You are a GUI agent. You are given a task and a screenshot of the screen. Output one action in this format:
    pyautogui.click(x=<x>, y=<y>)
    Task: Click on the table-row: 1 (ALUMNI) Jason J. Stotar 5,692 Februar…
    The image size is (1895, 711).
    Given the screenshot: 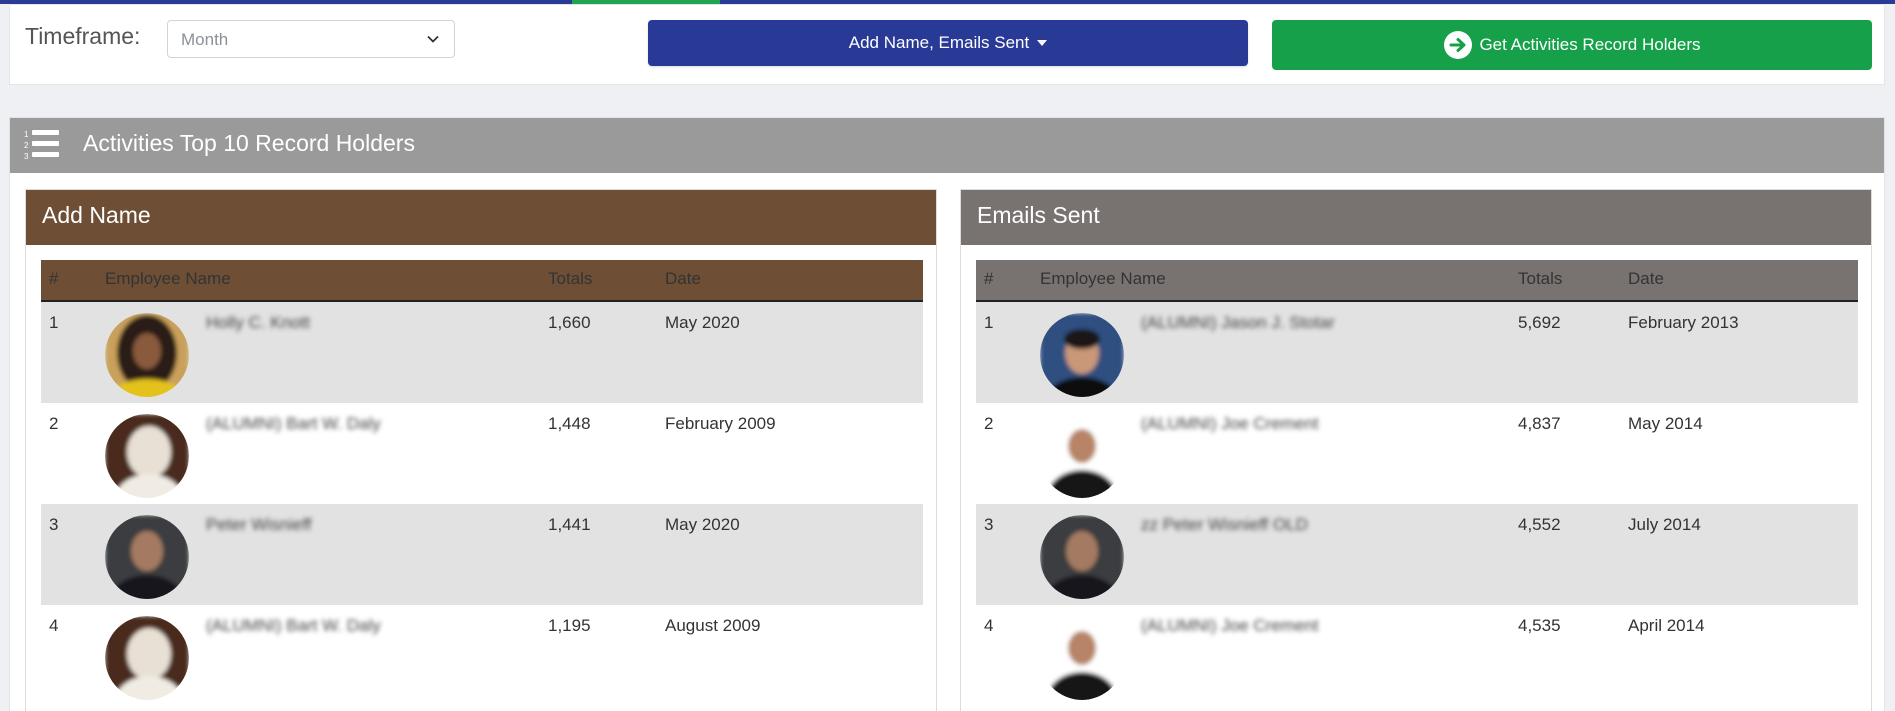 What is the action you would take?
    pyautogui.click(x=1417, y=352)
    